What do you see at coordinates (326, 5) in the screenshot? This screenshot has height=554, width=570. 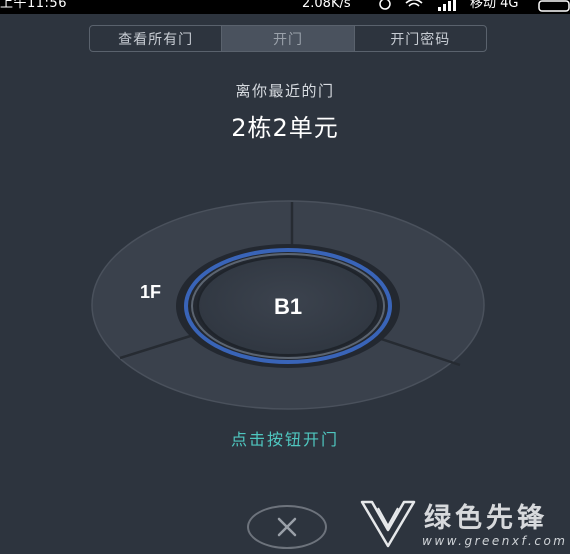 I see `network-speed: 2.08K/s` at bounding box center [326, 5].